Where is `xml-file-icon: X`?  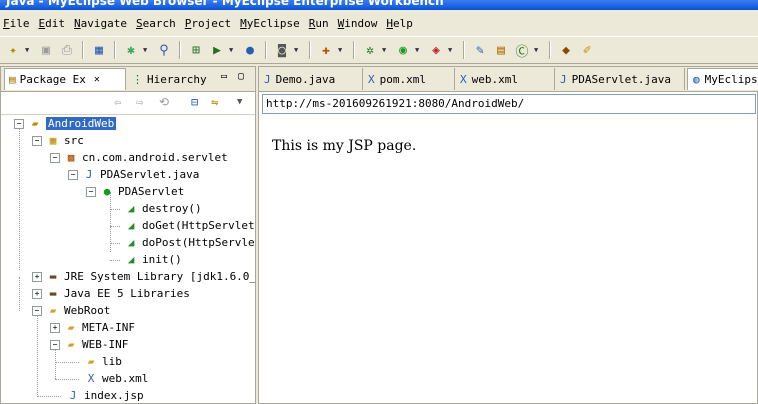 xml-file-icon: X is located at coordinates (463, 79).